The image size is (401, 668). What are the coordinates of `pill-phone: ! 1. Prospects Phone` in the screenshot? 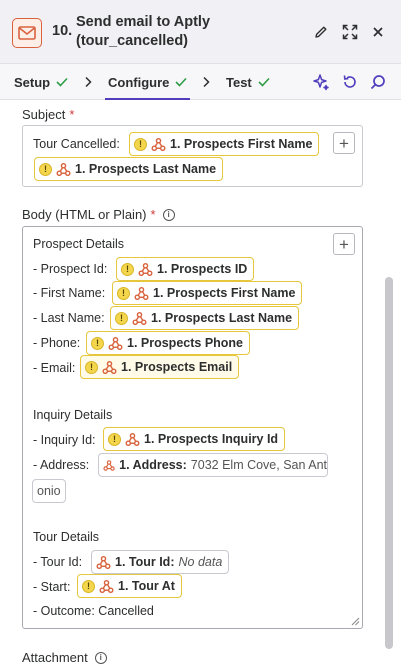 It's located at (168, 343).